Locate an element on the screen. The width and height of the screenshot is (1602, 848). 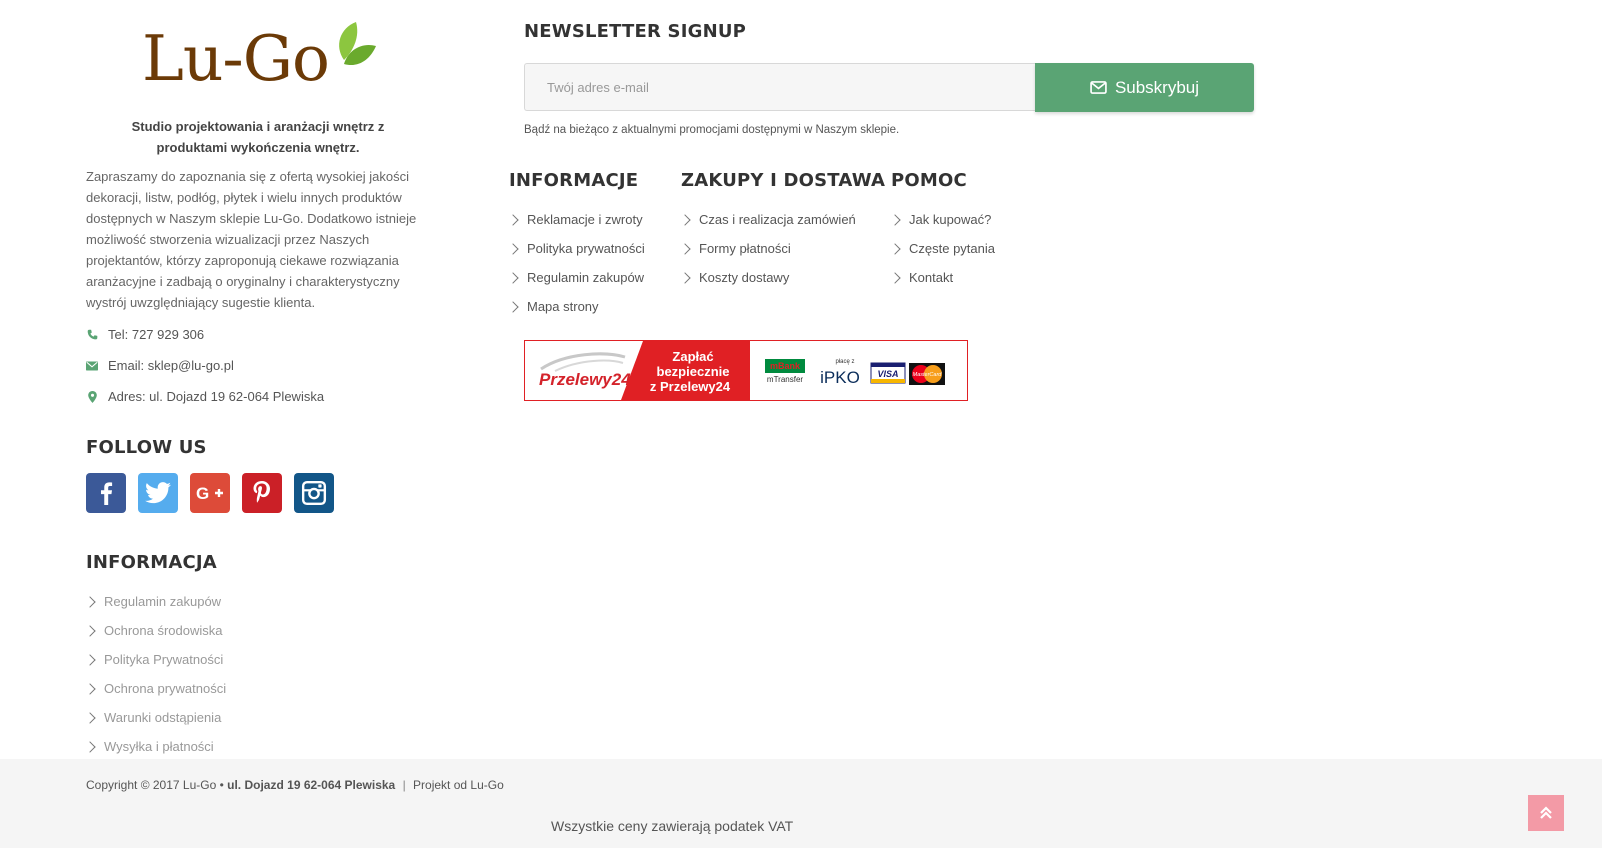
link-label: Jak kupować? is located at coordinates (950, 219).